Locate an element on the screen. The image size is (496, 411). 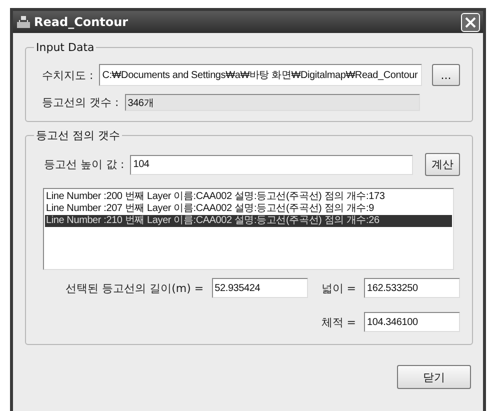
height-label: 등고선 높이 값 : is located at coordinates (84, 164).